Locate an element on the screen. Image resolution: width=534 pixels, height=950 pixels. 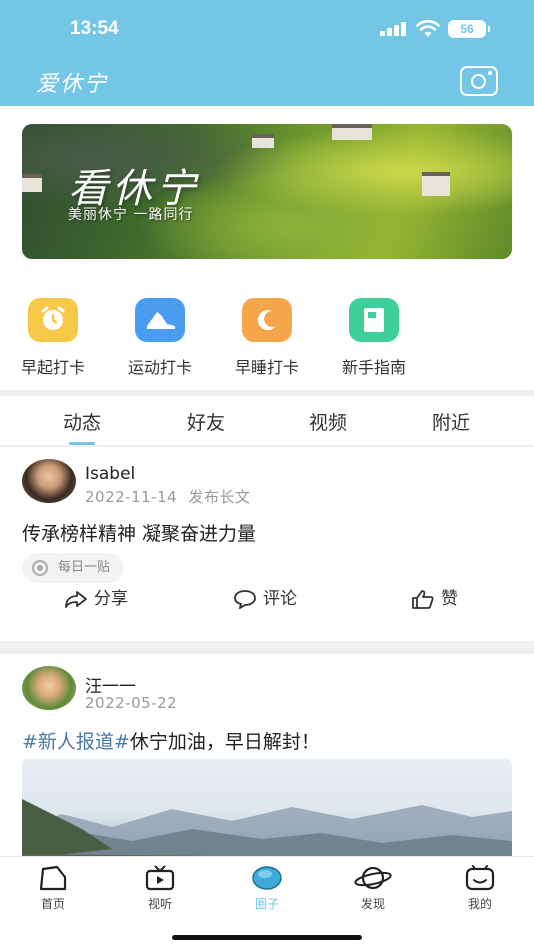
share-label: 分享 is located at coordinates (111, 599).